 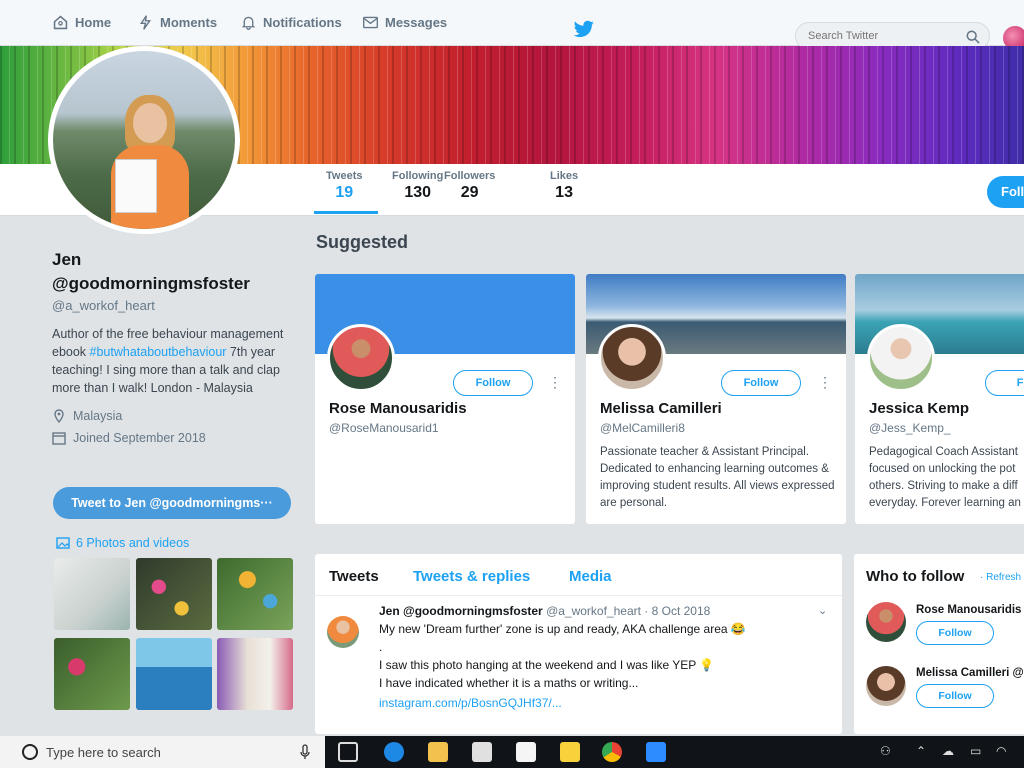 What do you see at coordinates (656, 752) in the screenshot?
I see `zoom-icon` at bounding box center [656, 752].